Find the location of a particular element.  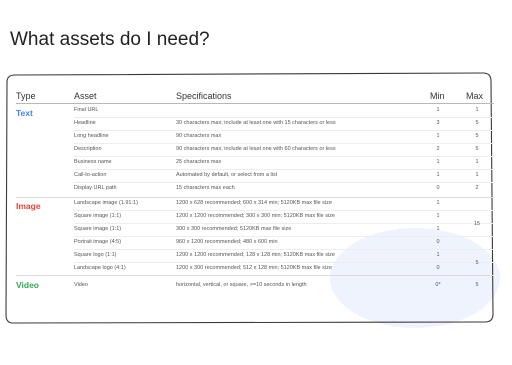

header-type: Type is located at coordinates (26, 96).